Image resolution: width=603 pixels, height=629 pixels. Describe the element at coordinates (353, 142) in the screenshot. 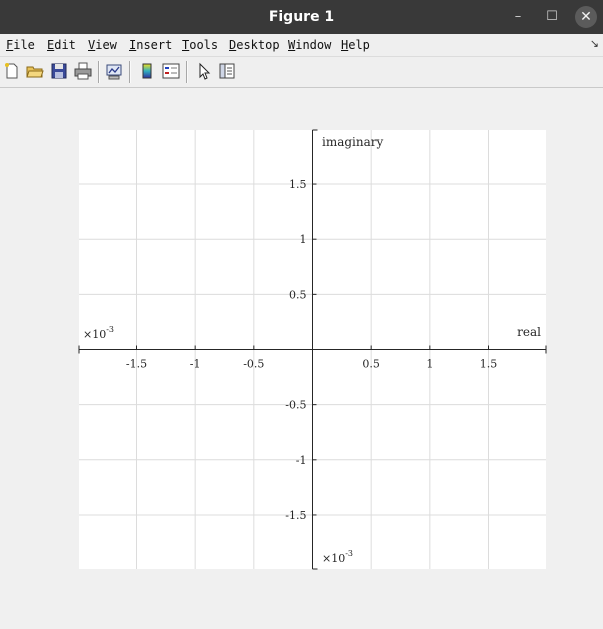

I see `y-axis-label: imaginary` at that location.